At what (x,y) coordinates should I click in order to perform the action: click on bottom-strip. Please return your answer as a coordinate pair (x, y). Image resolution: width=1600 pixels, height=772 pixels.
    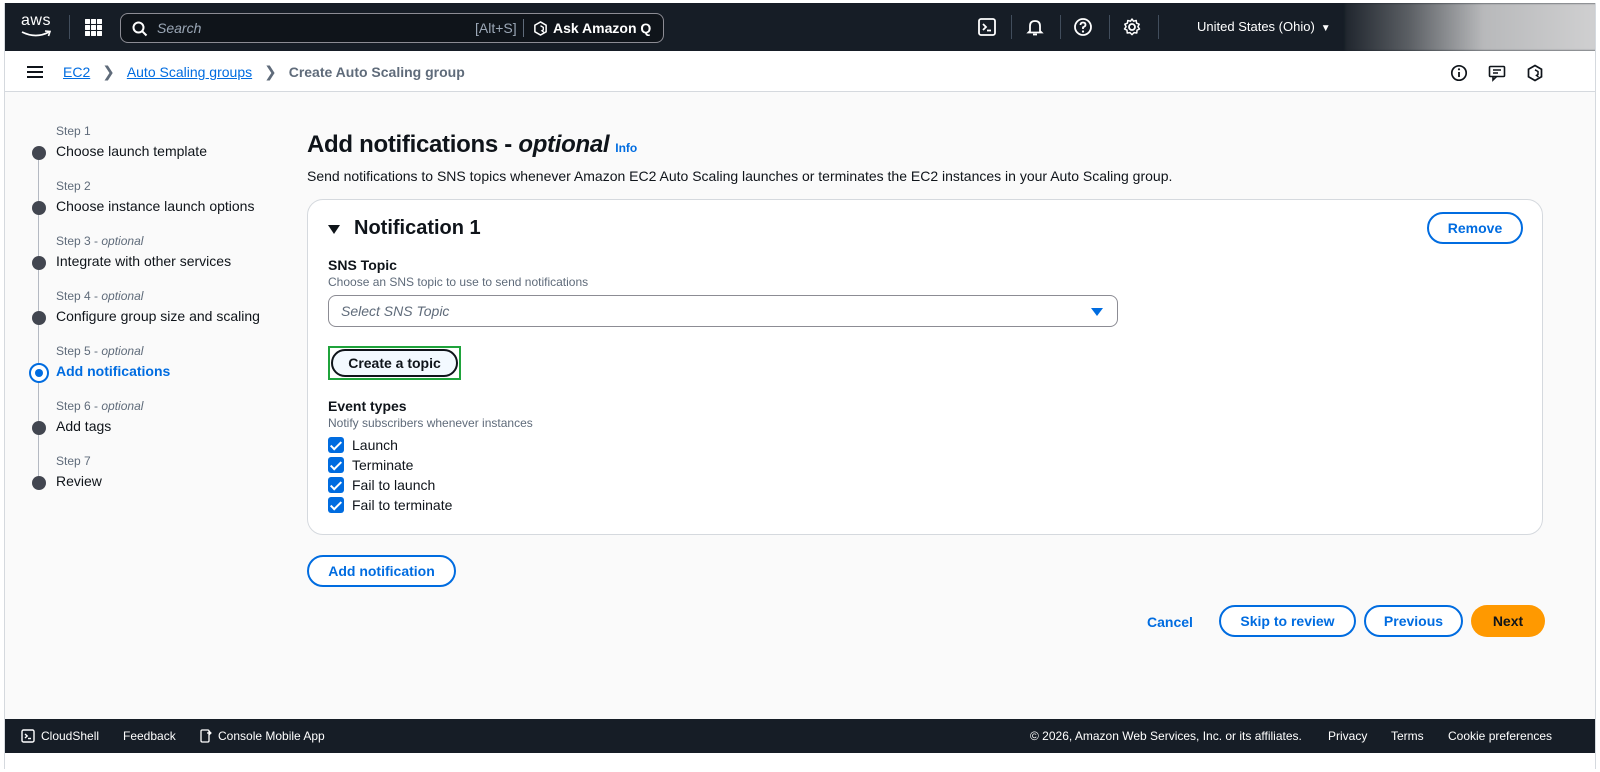
    Looking at the image, I should click on (800, 761).